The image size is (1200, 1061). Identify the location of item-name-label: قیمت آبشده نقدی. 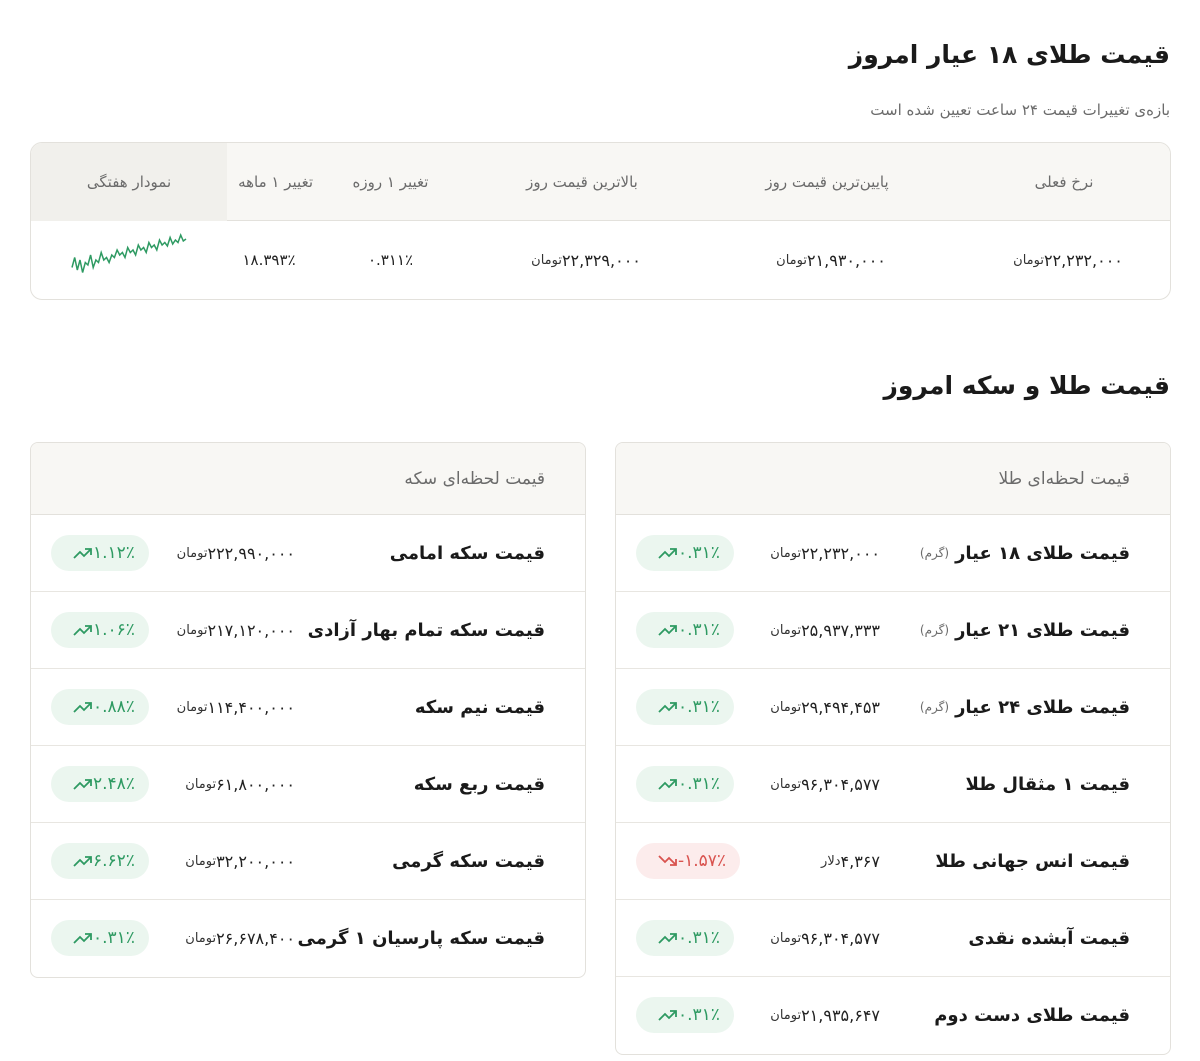
(1049, 938).